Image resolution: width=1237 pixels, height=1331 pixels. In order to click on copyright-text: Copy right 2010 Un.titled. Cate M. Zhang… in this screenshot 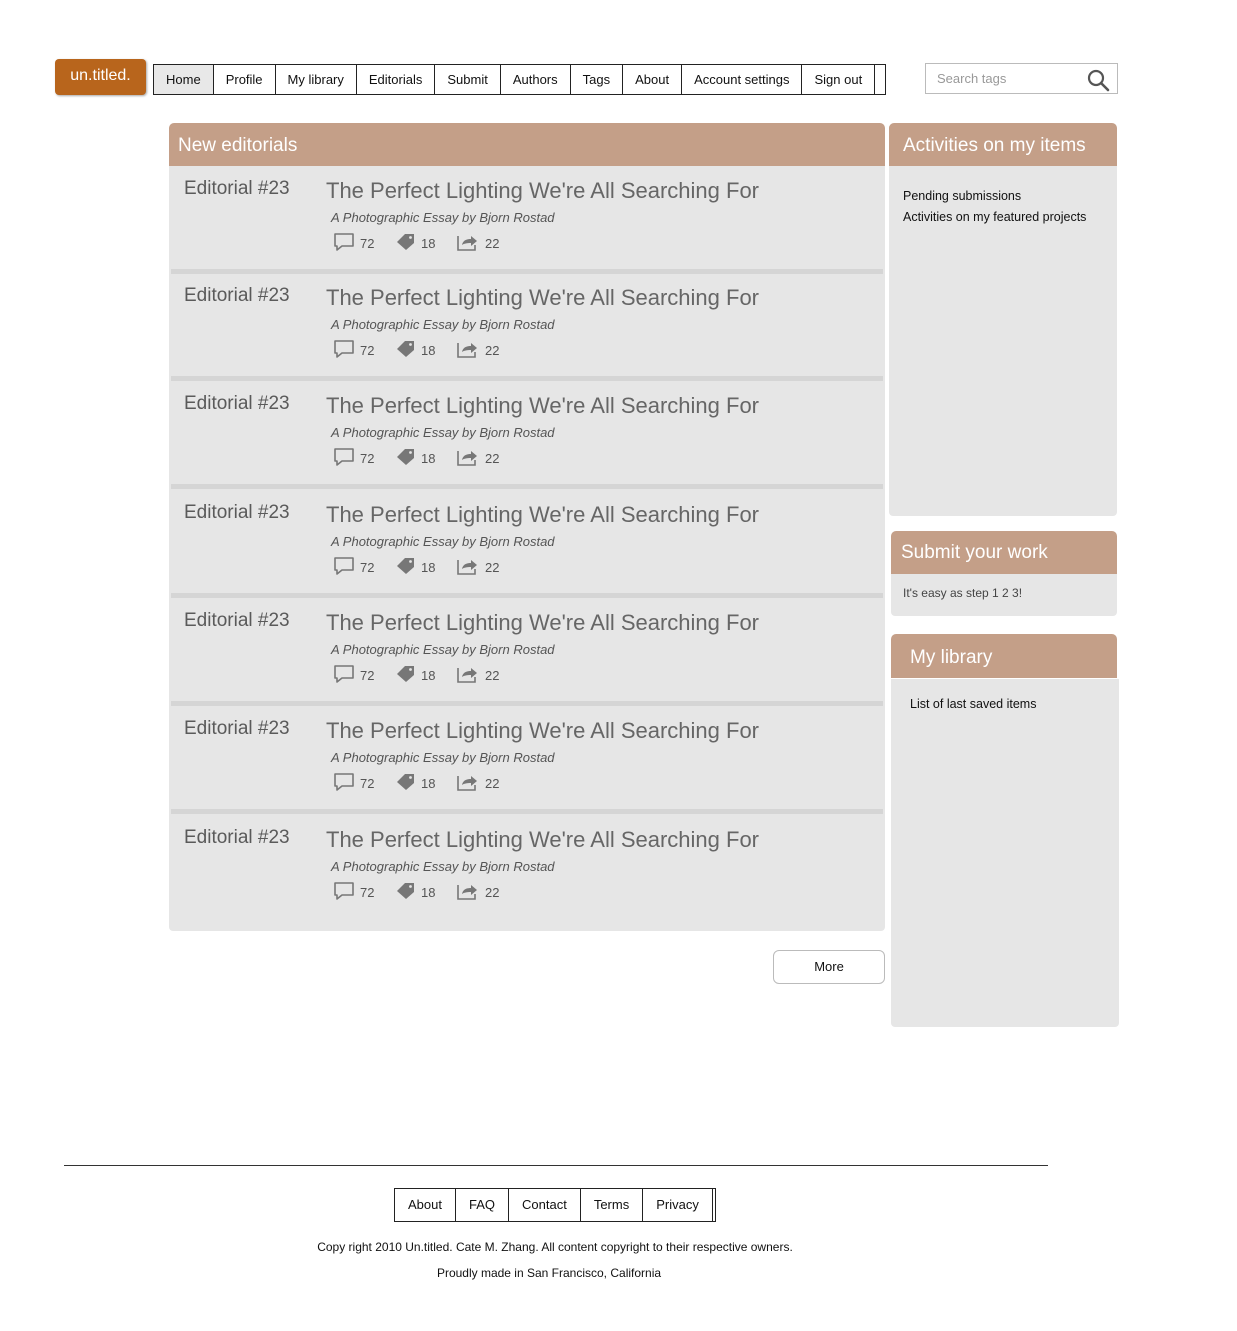, I will do `click(555, 1247)`.